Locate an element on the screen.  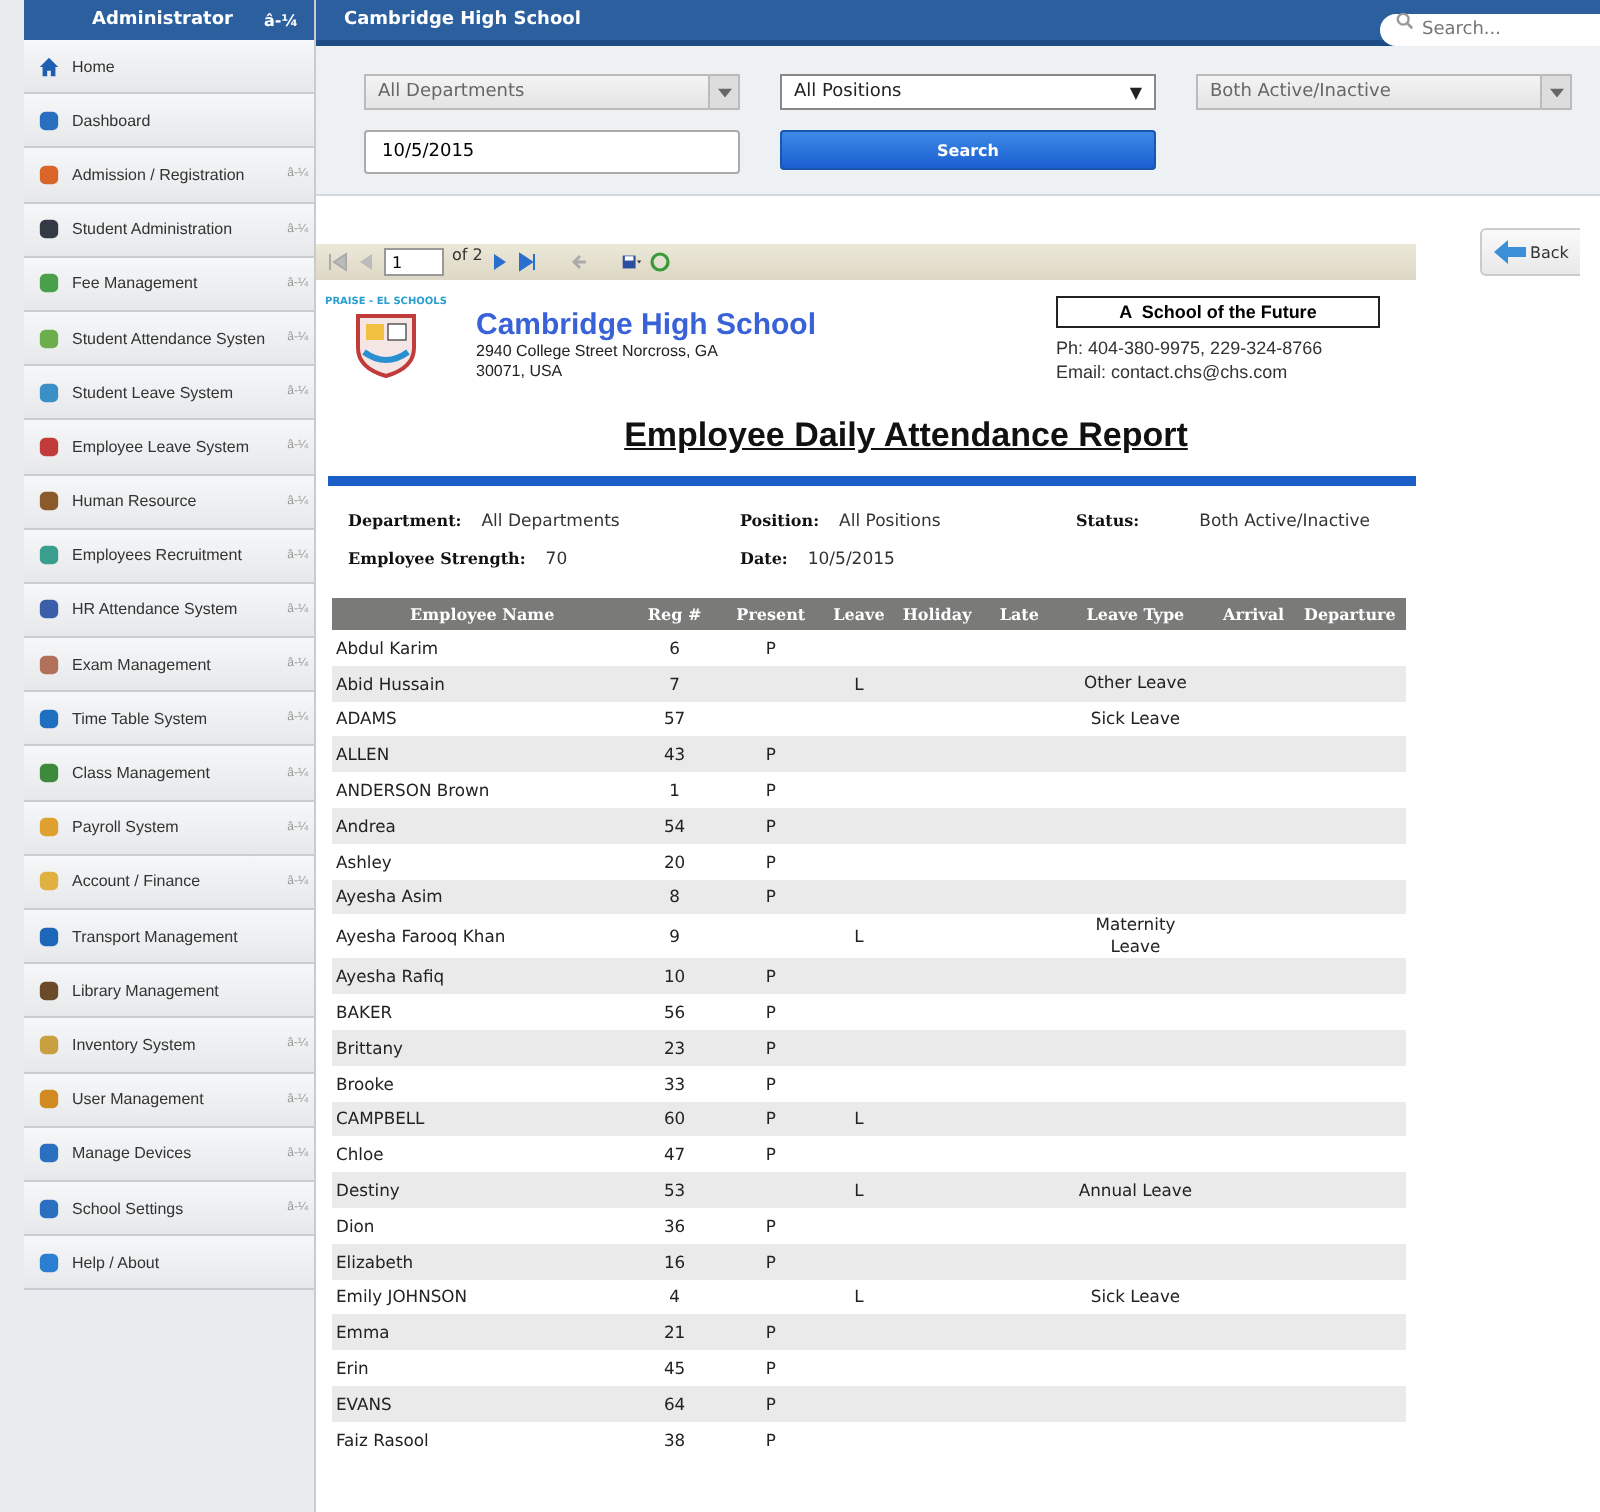
table-cell: Annual Leave is located at coordinates (1135, 1190).